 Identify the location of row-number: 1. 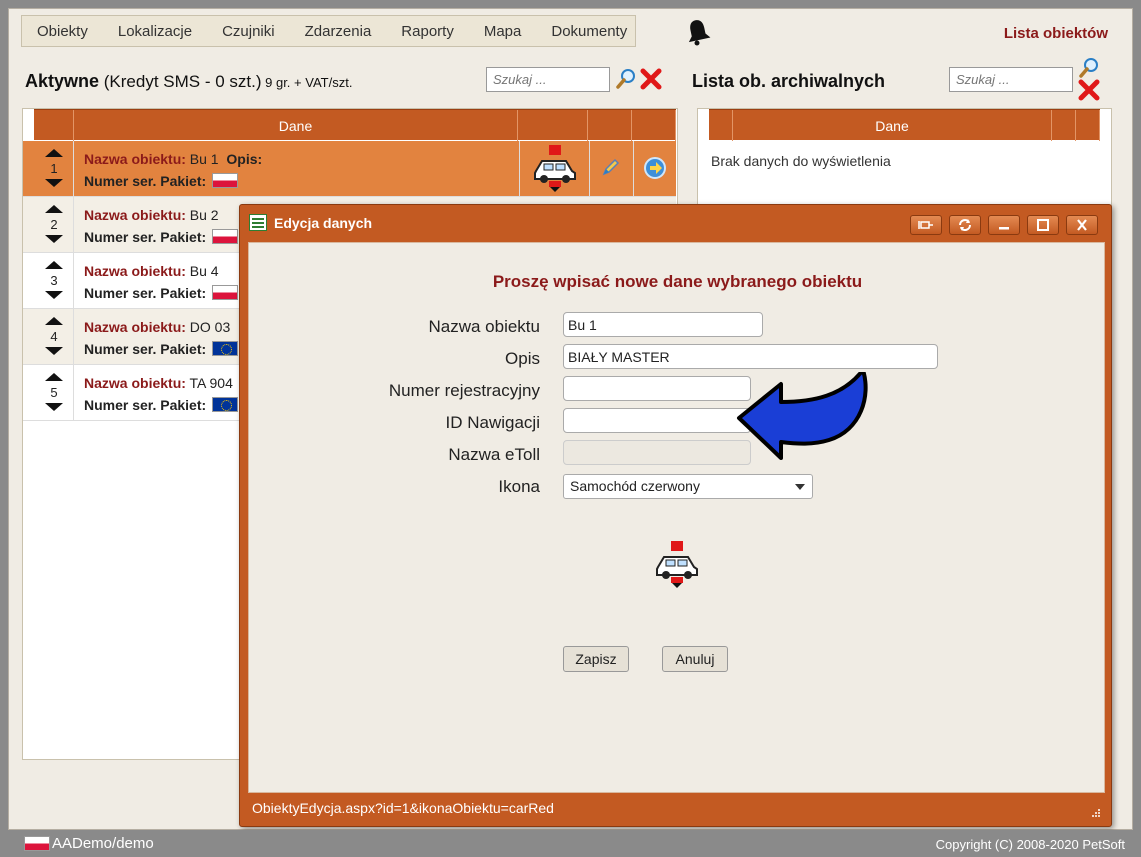
(54, 168).